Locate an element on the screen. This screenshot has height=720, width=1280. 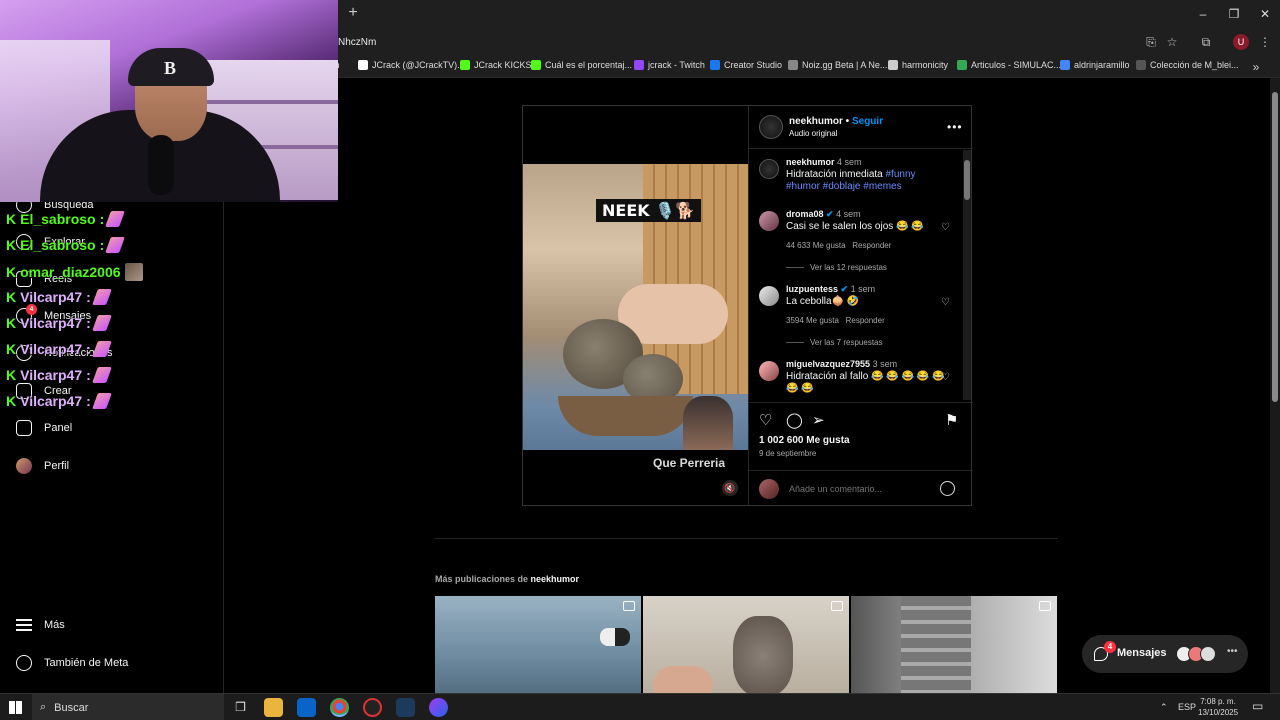
task-view-icon: ❒ is located at coordinates (240, 707).